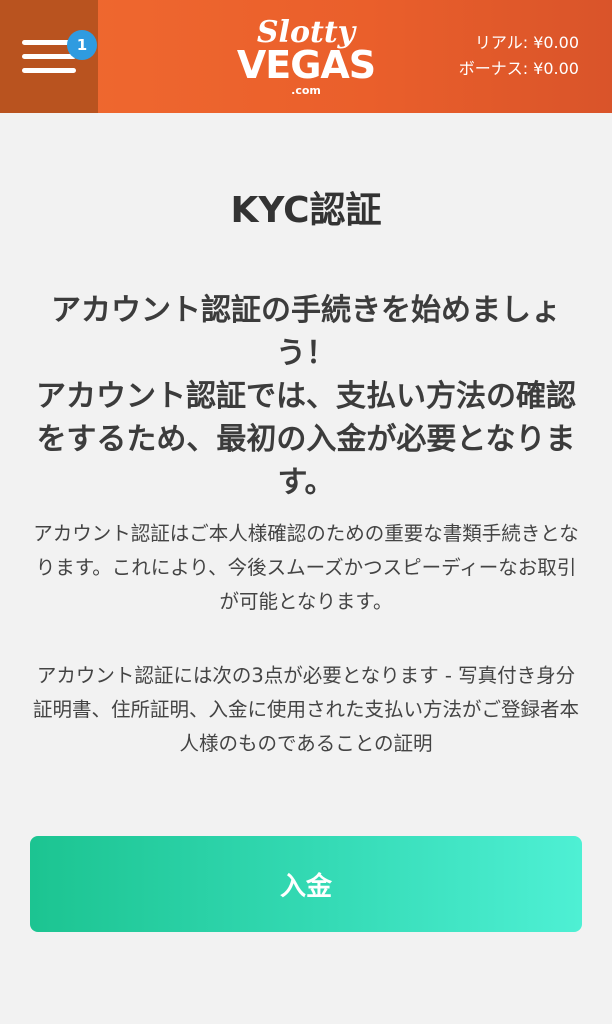 The width and height of the screenshot is (612, 1024). What do you see at coordinates (82, 45) in the screenshot?
I see `notification-badge: 1` at bounding box center [82, 45].